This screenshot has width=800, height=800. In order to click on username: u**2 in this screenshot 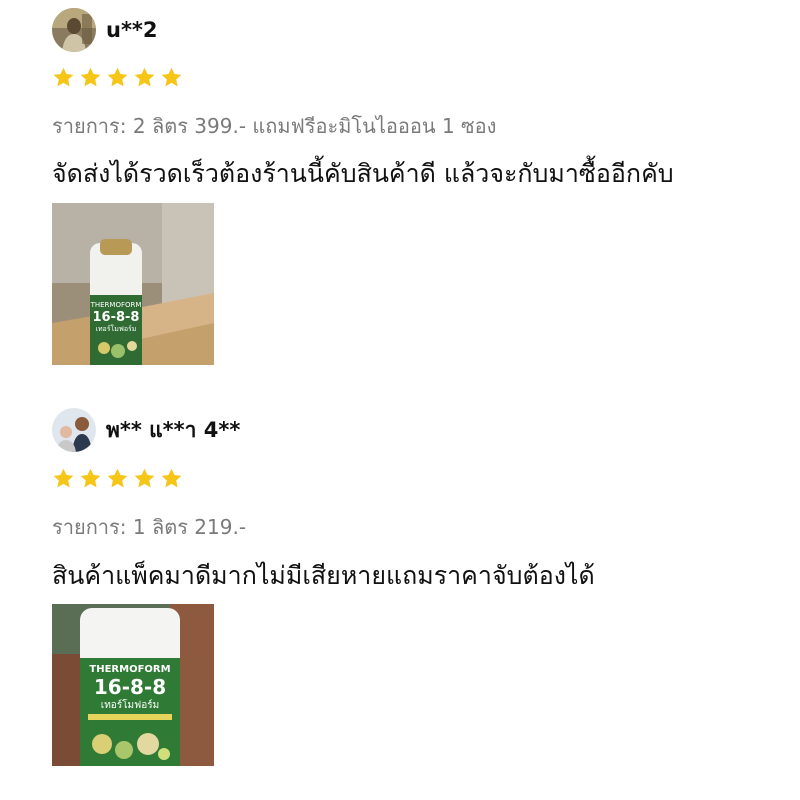, I will do `click(132, 30)`.